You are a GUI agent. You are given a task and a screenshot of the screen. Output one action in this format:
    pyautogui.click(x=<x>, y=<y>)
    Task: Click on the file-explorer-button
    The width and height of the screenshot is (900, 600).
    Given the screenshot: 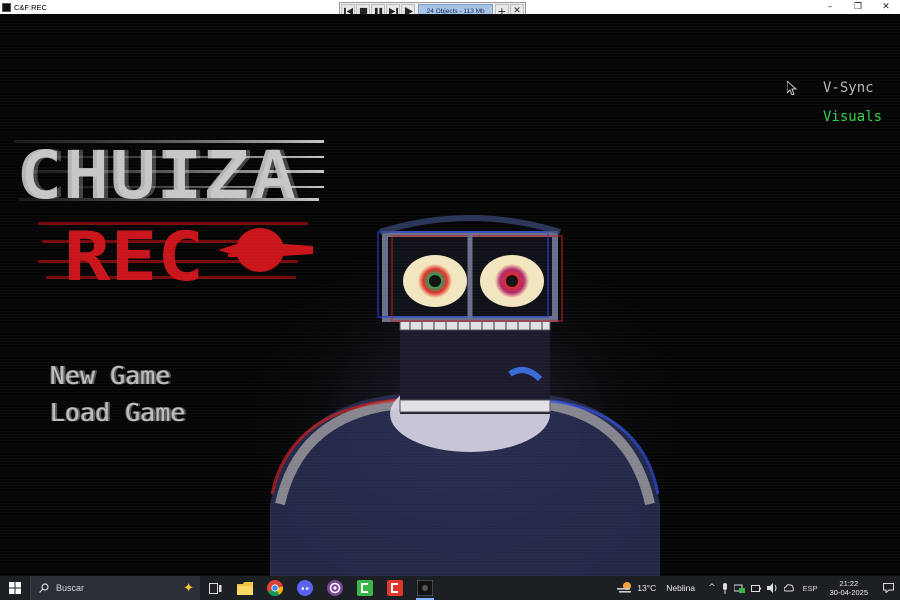 What is the action you would take?
    pyautogui.click(x=245, y=588)
    